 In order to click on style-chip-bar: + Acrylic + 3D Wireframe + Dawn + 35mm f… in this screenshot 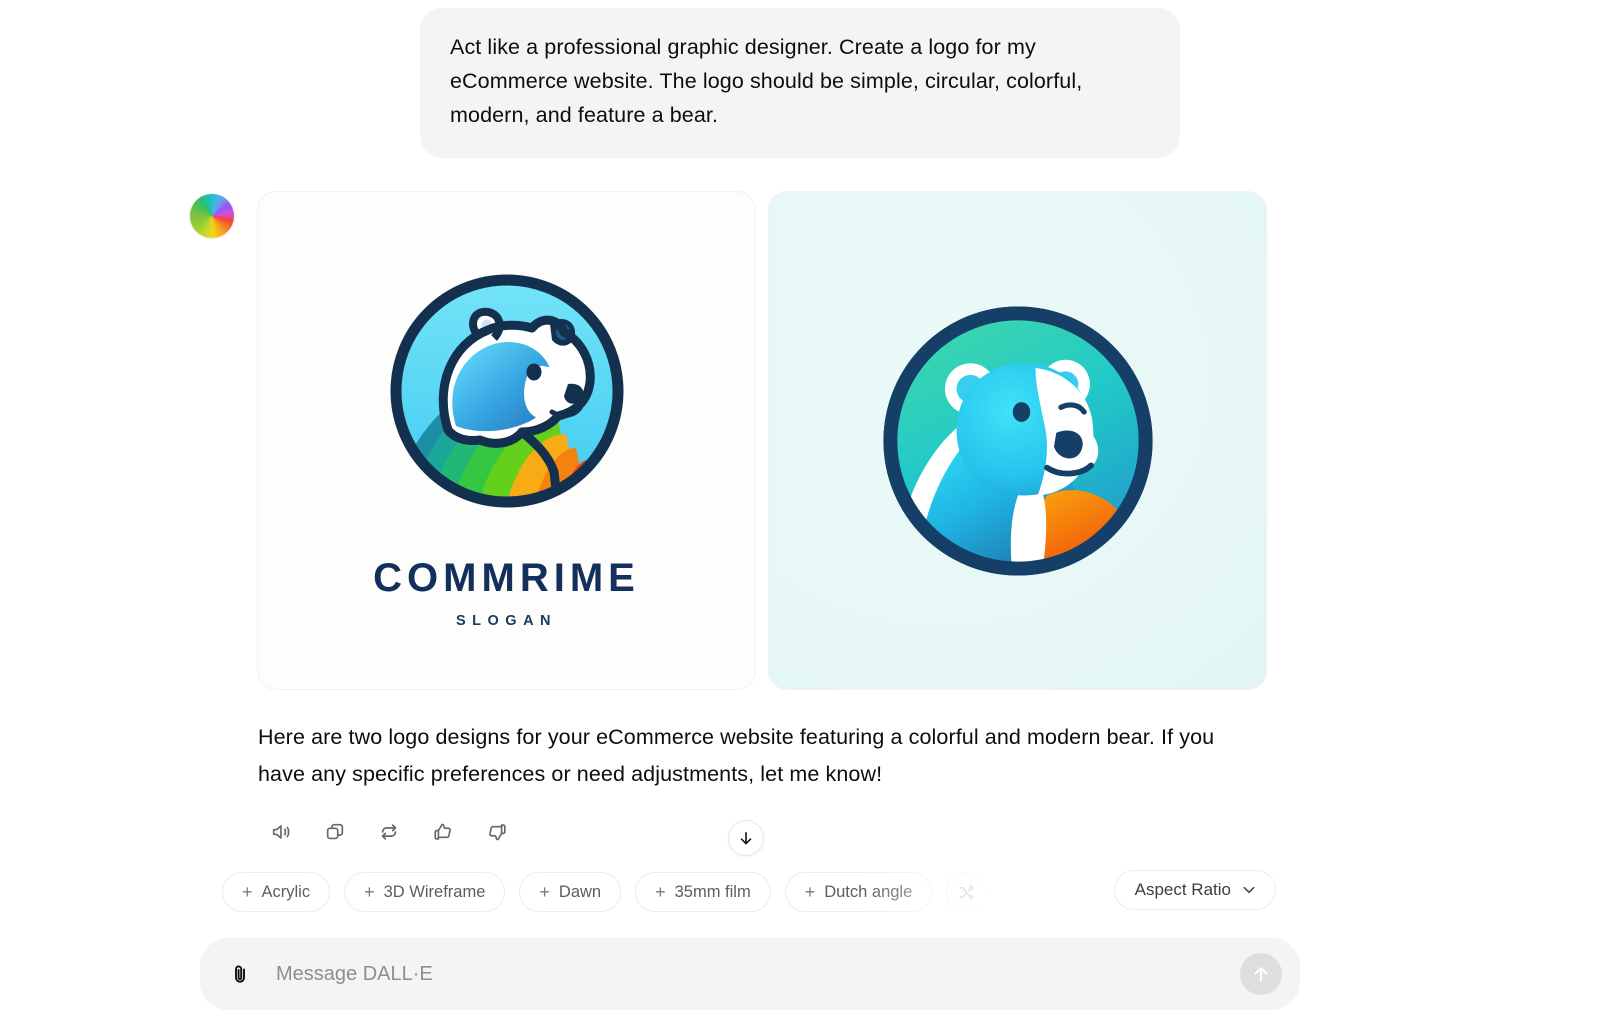, I will do `click(750, 892)`.